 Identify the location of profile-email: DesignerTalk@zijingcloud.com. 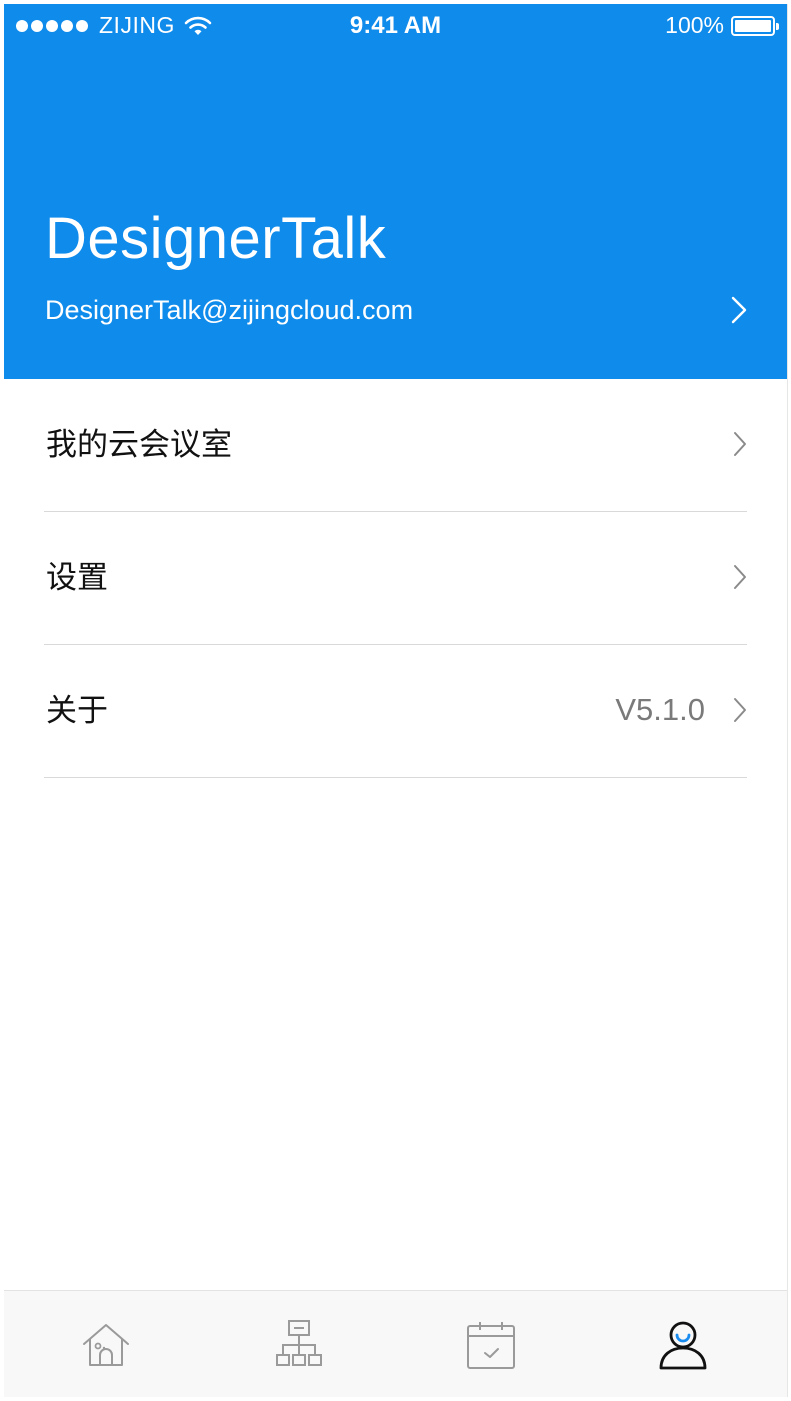
(229, 310).